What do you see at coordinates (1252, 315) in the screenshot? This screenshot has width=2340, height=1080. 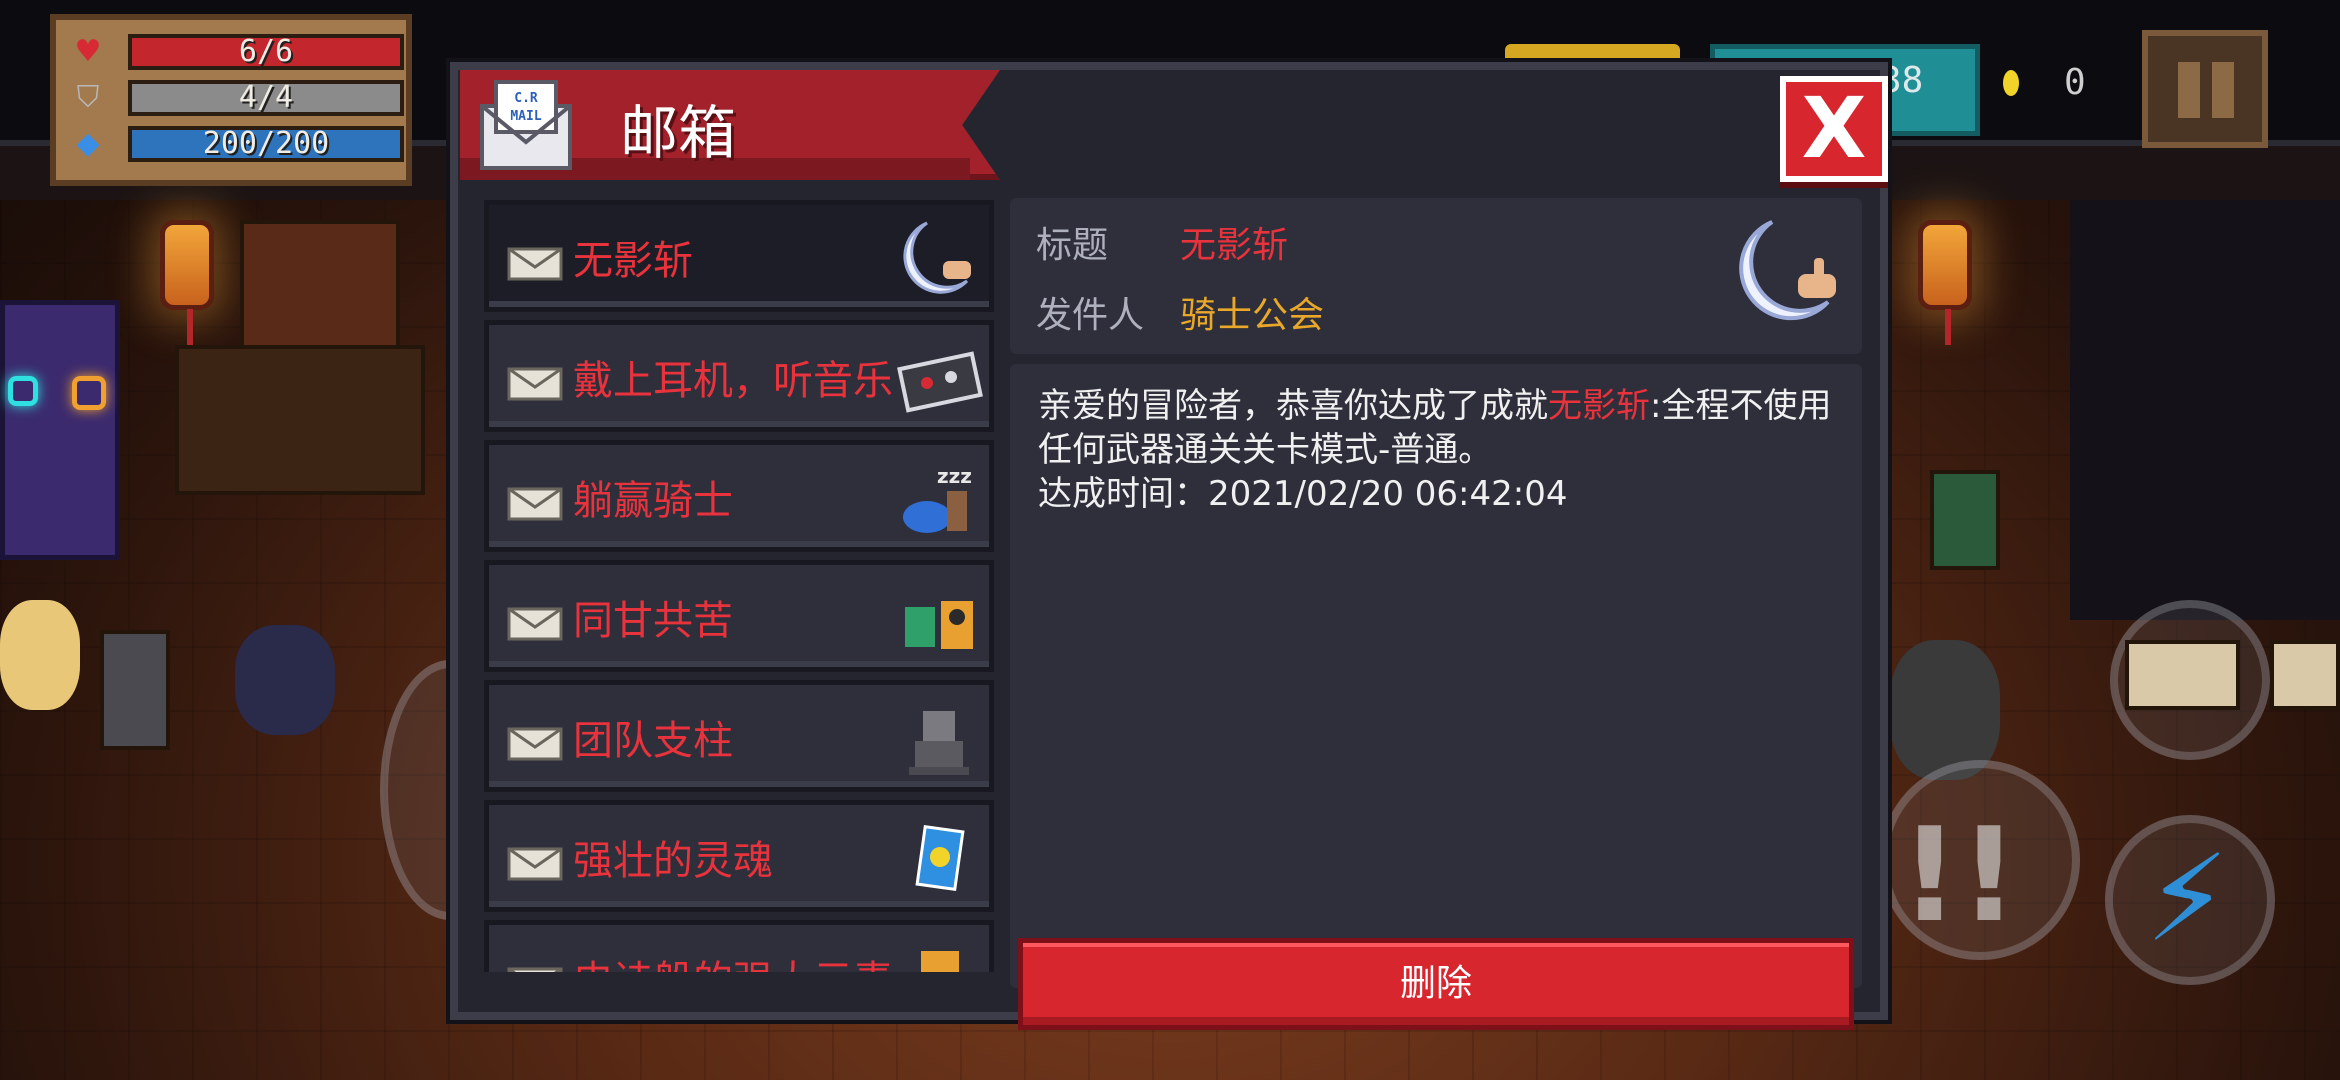 I see `sender-value: 骑士公会` at bounding box center [1252, 315].